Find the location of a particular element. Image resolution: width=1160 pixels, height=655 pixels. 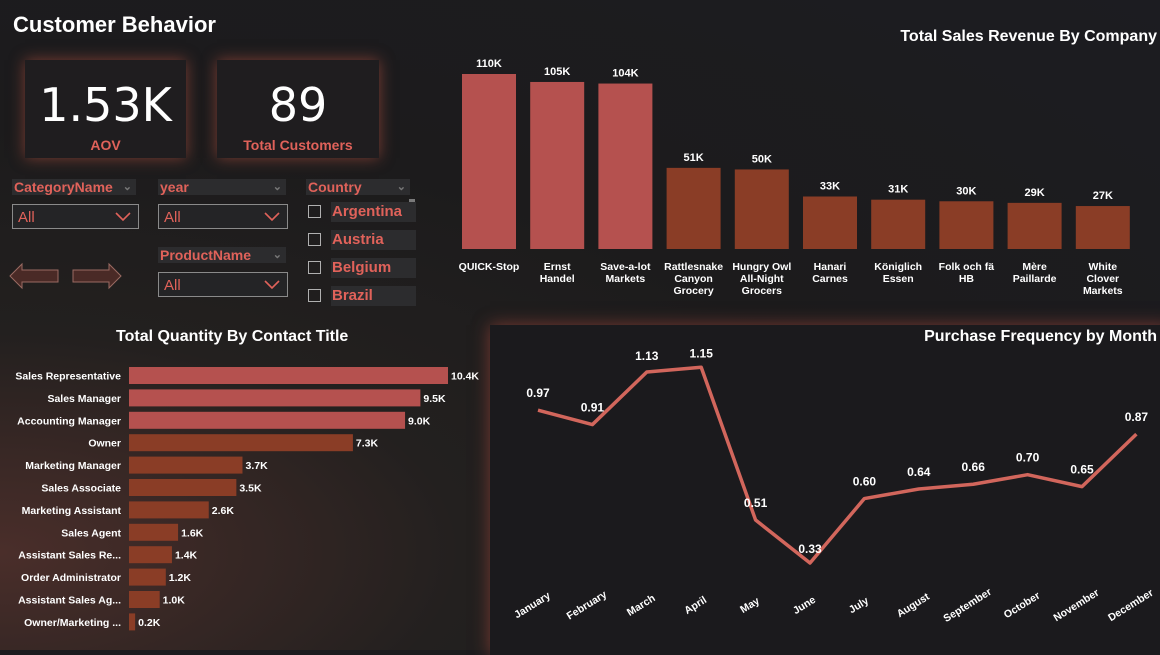

contact-bar-data-label: 9.0K is located at coordinates (419, 421).